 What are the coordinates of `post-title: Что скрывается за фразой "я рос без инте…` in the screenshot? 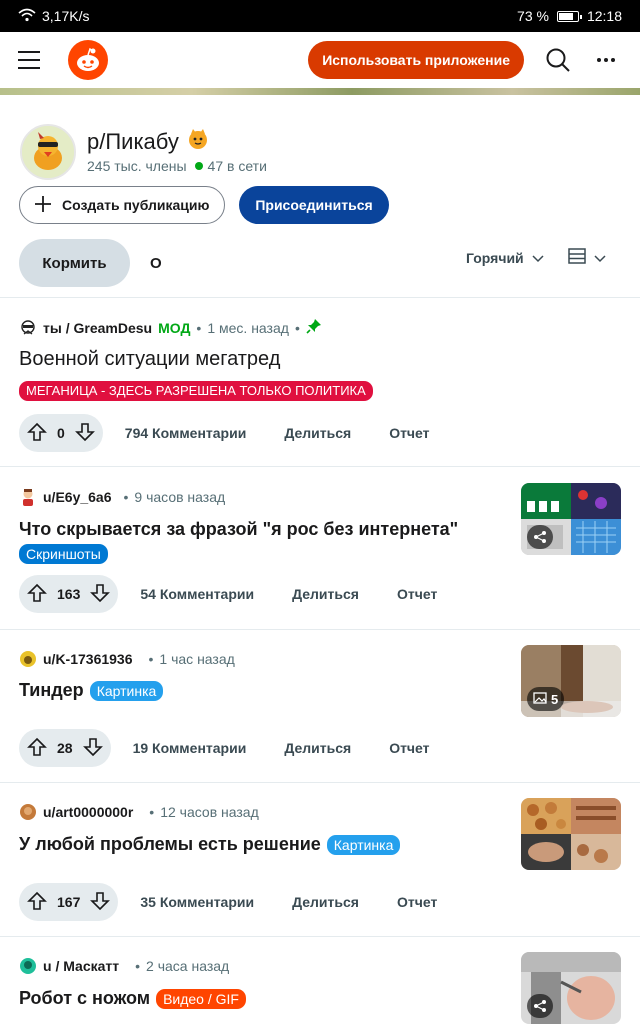 It's located at (238, 529).